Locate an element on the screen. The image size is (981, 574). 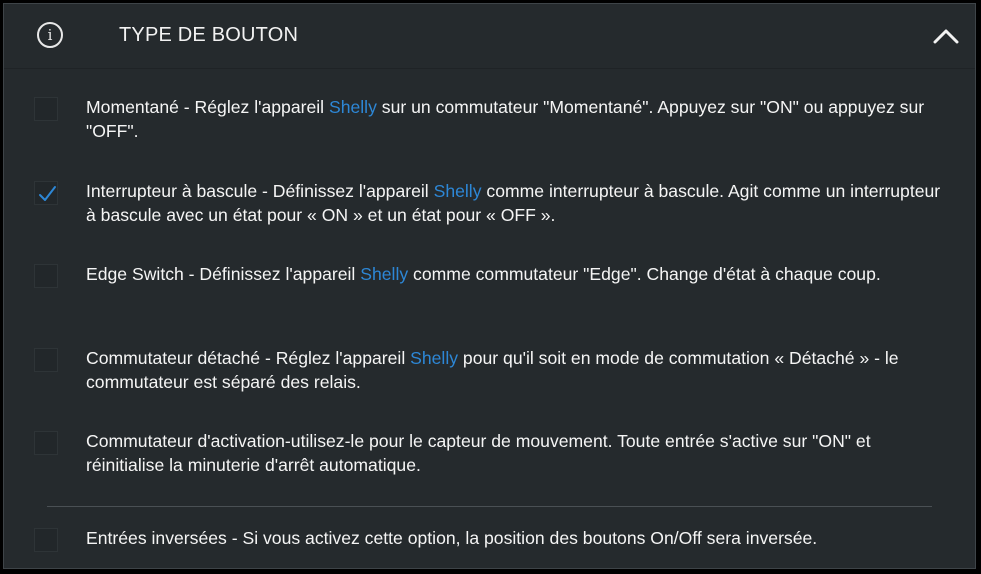
label-text: Commutateur détaché - Réglez l'appareil is located at coordinates (248, 358).